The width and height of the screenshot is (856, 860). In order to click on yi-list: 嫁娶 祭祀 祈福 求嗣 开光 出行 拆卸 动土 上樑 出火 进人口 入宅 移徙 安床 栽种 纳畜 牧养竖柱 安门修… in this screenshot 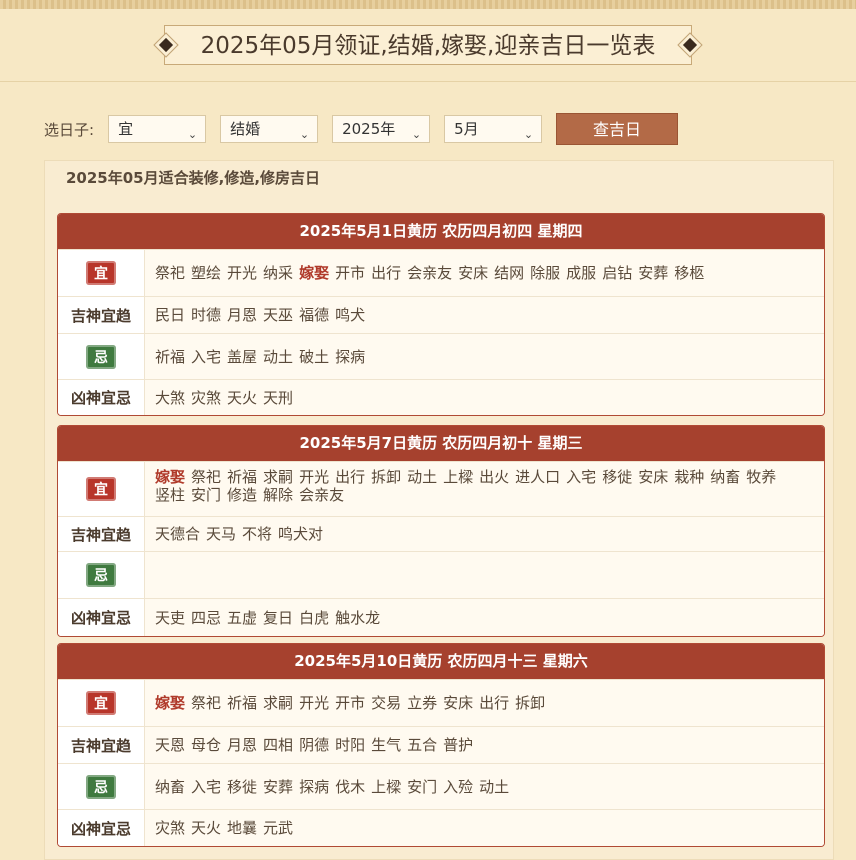, I will do `click(484, 489)`.